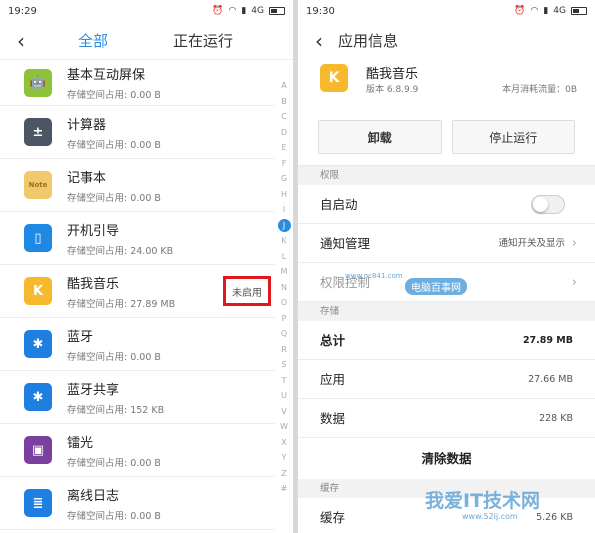  Describe the element at coordinates (548, 204) in the screenshot. I see `autostart-toggle` at that location.